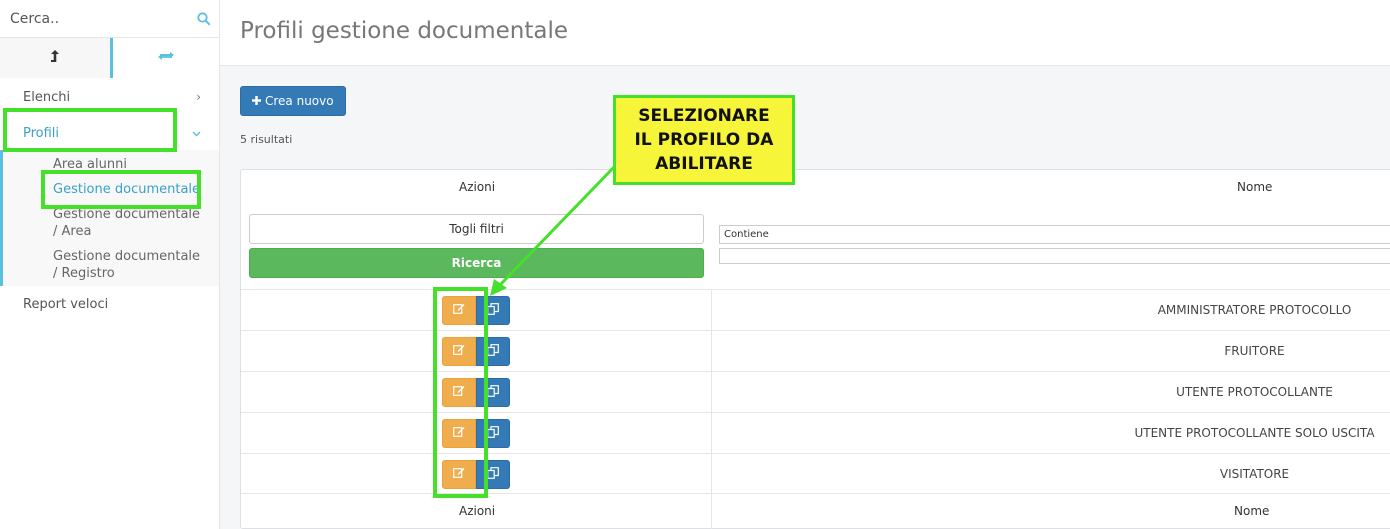  Describe the element at coordinates (1252, 511) in the screenshot. I see `footer-header-name: Nome` at that location.